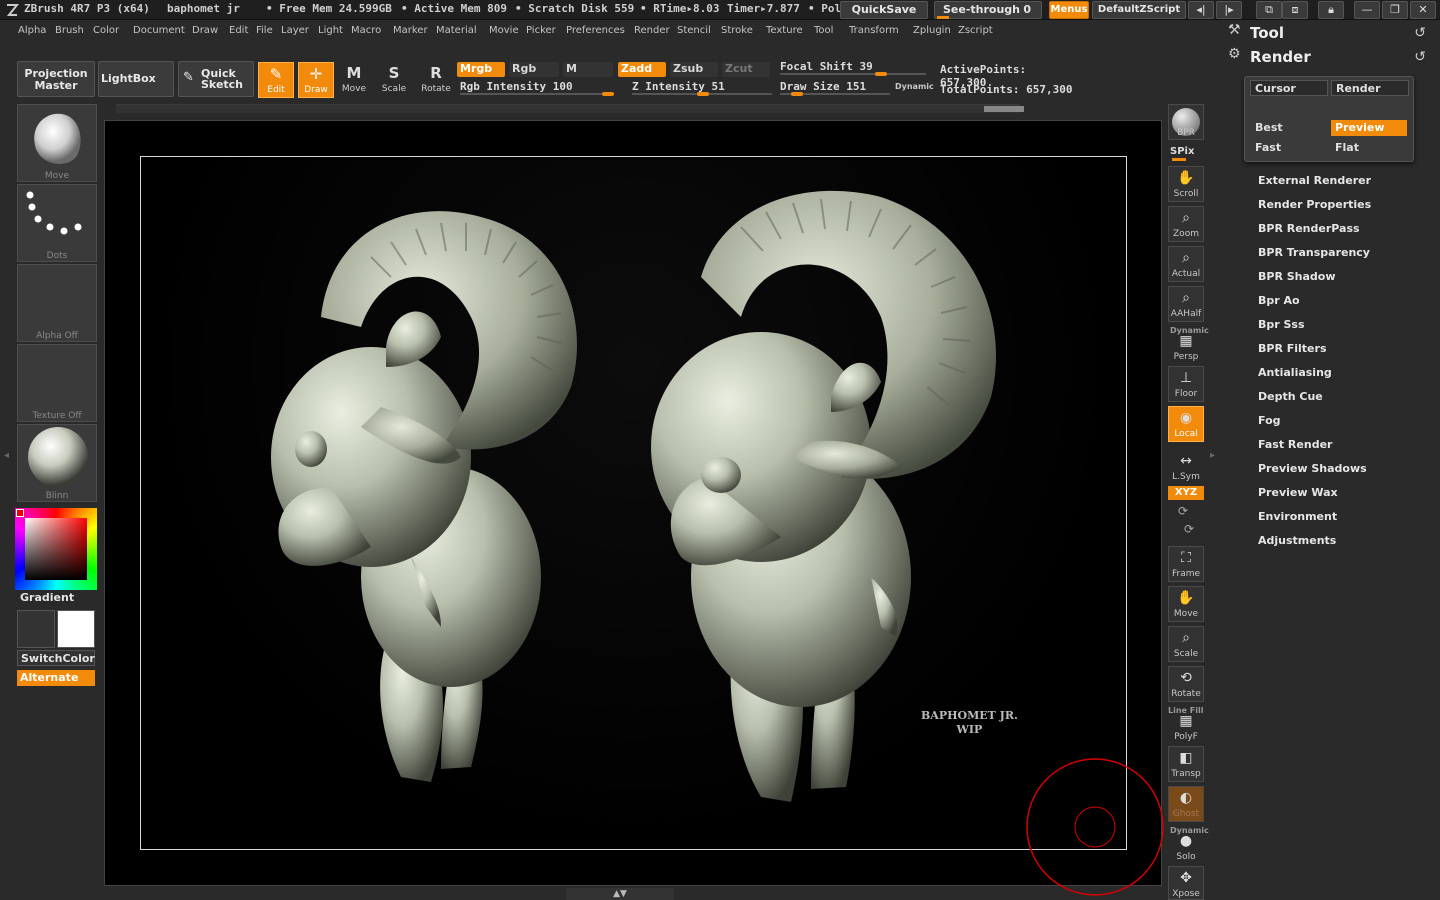  I want to click on ui-layout2-icon: ⧈, so click(1295, 10).